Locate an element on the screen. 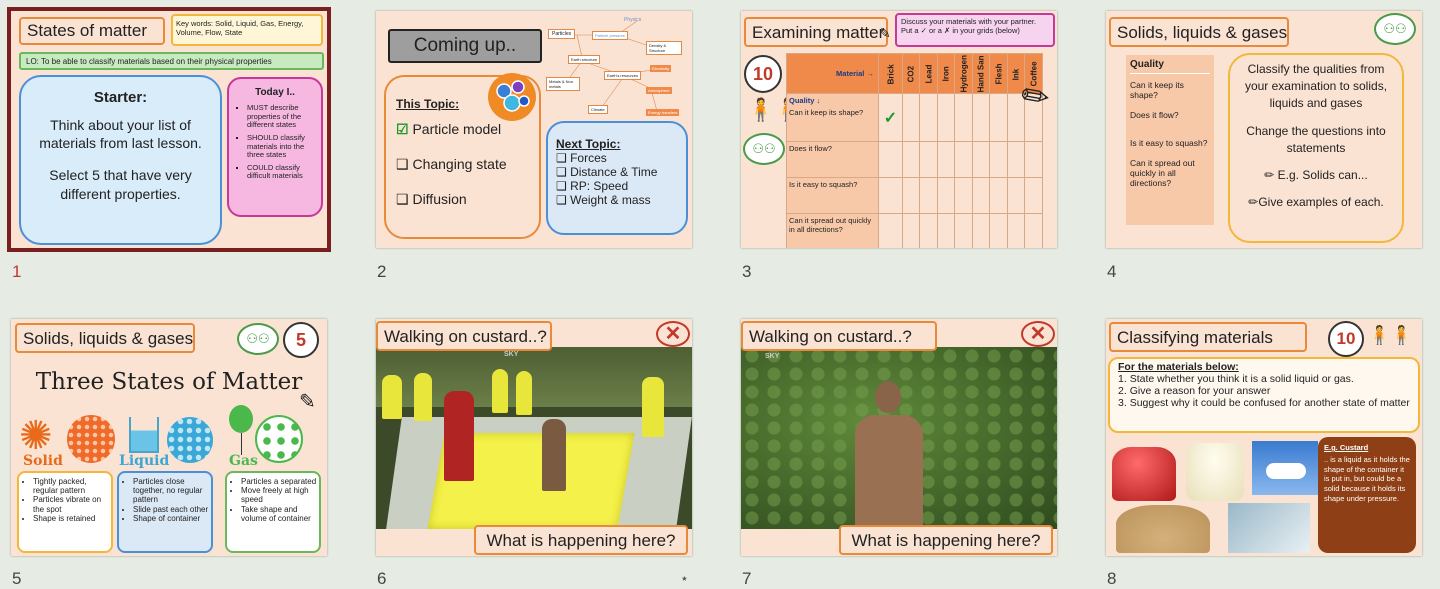  pair-work-icon: 🧍🧍 is located at coordinates (1390, 335).